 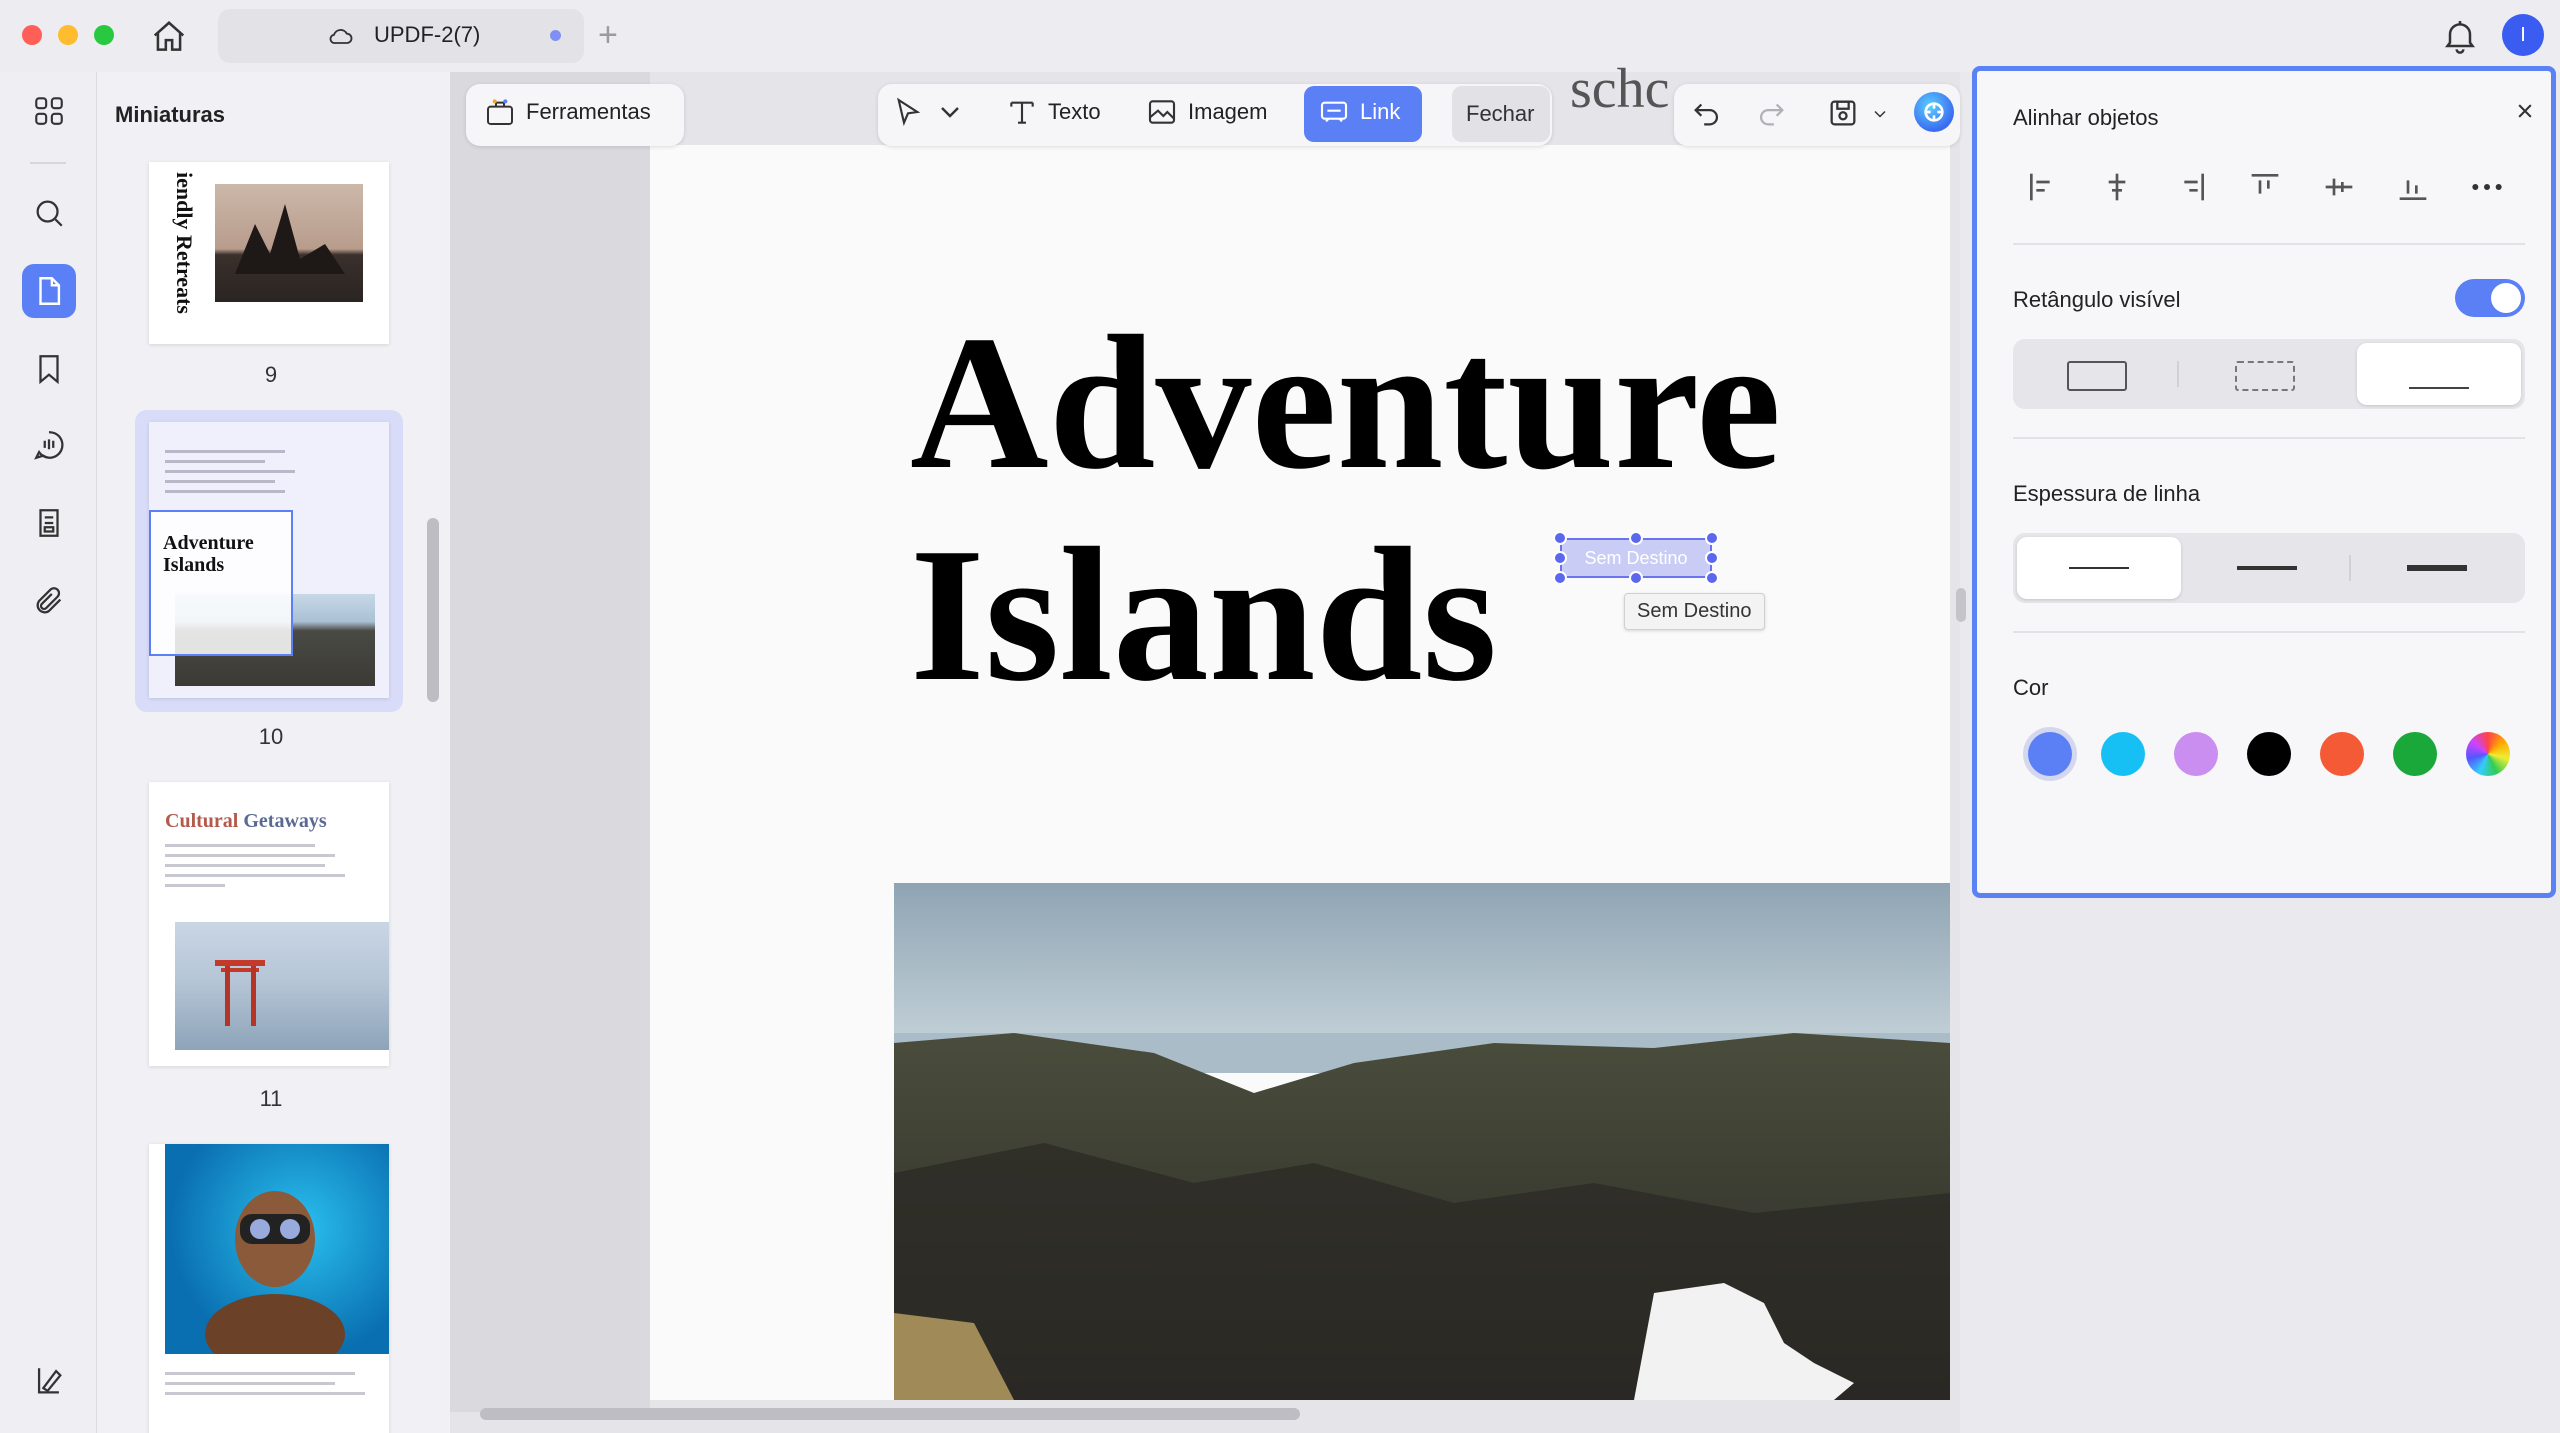 What do you see at coordinates (1203, 615) in the screenshot?
I see `page-heading-line2: Islands` at bounding box center [1203, 615].